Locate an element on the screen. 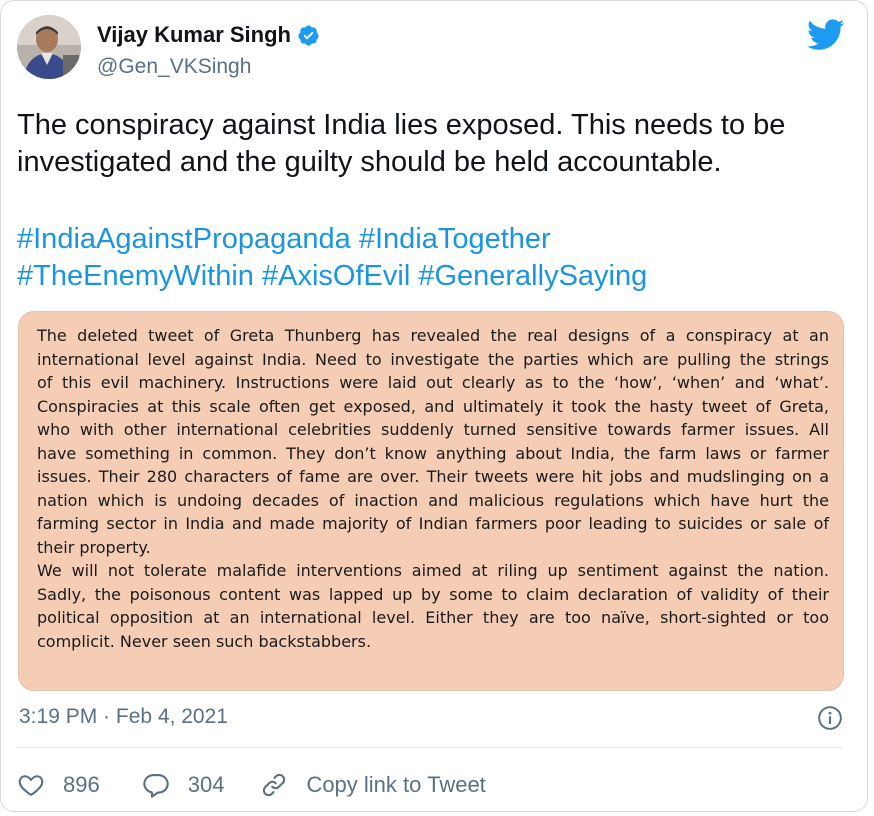 The width and height of the screenshot is (874, 816). reply-button: 304 is located at coordinates (183, 785).